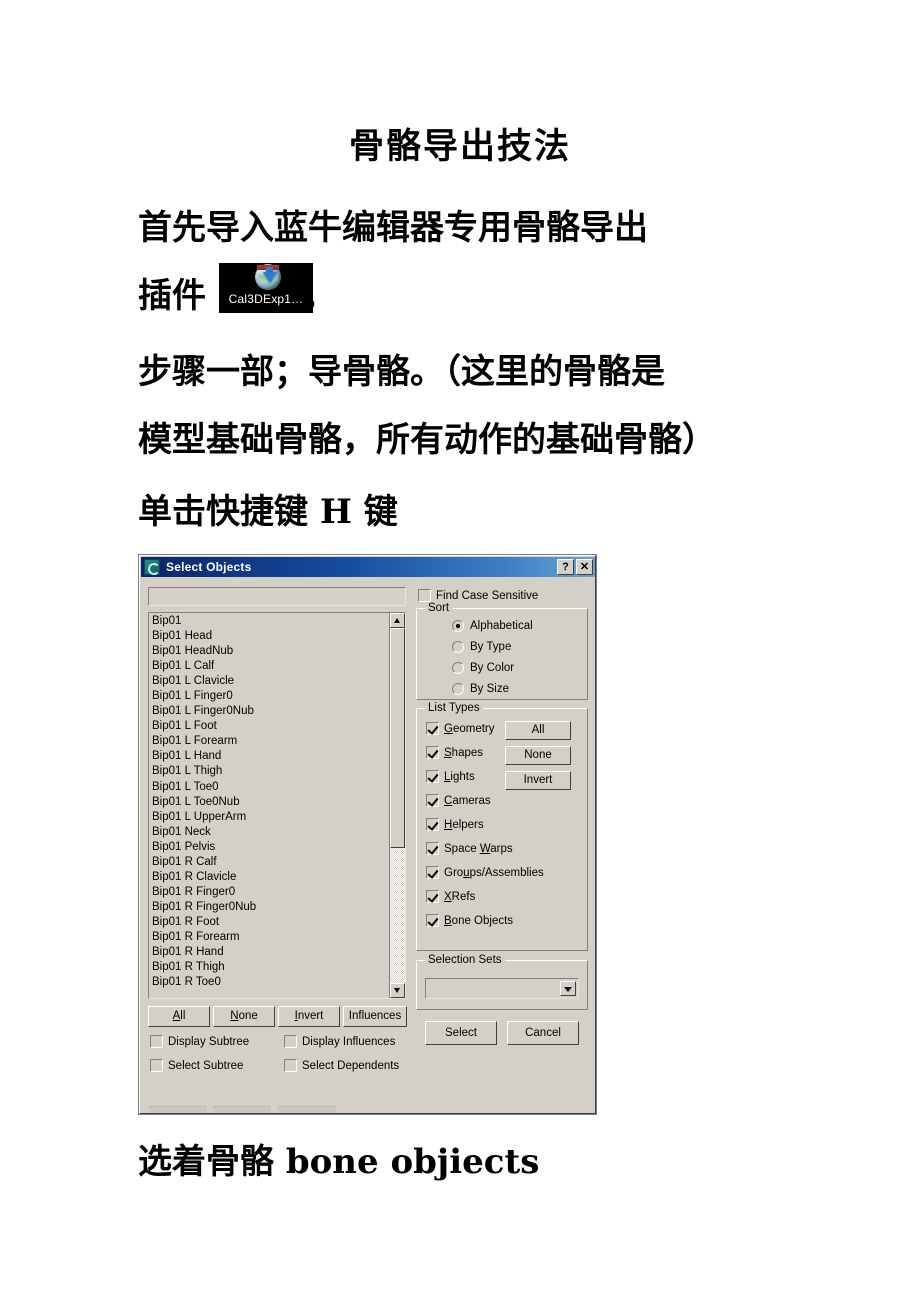  I want to click on list-type-xrefs-label: XRefs, so click(460, 896).